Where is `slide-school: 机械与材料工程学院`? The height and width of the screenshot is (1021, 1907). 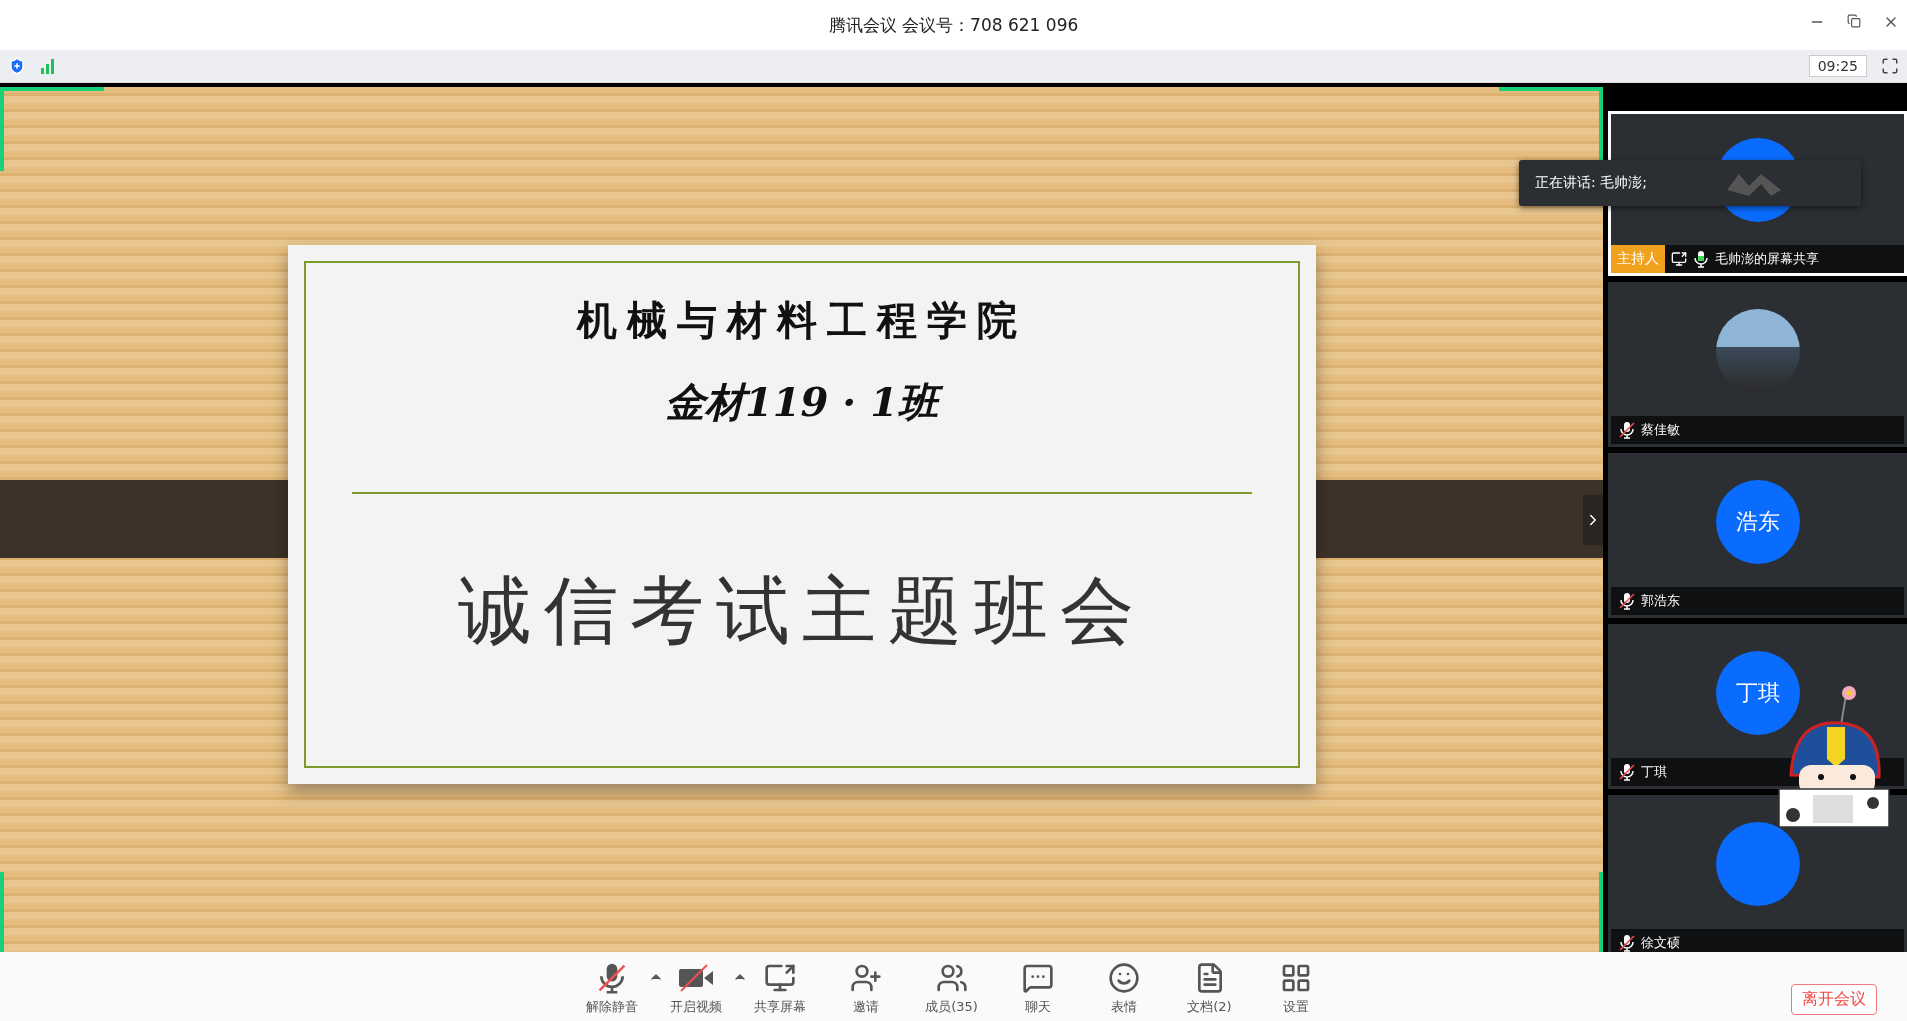 slide-school: 机械与材料工程学院 is located at coordinates (801, 320).